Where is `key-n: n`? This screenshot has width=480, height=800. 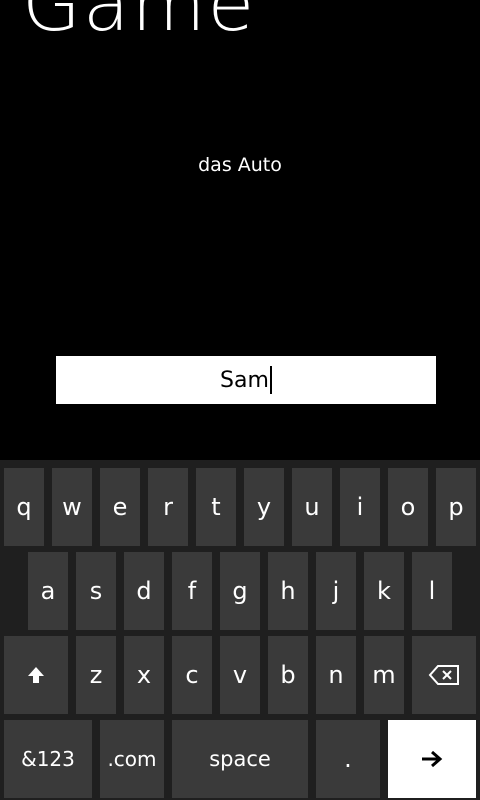 key-n: n is located at coordinates (336, 675).